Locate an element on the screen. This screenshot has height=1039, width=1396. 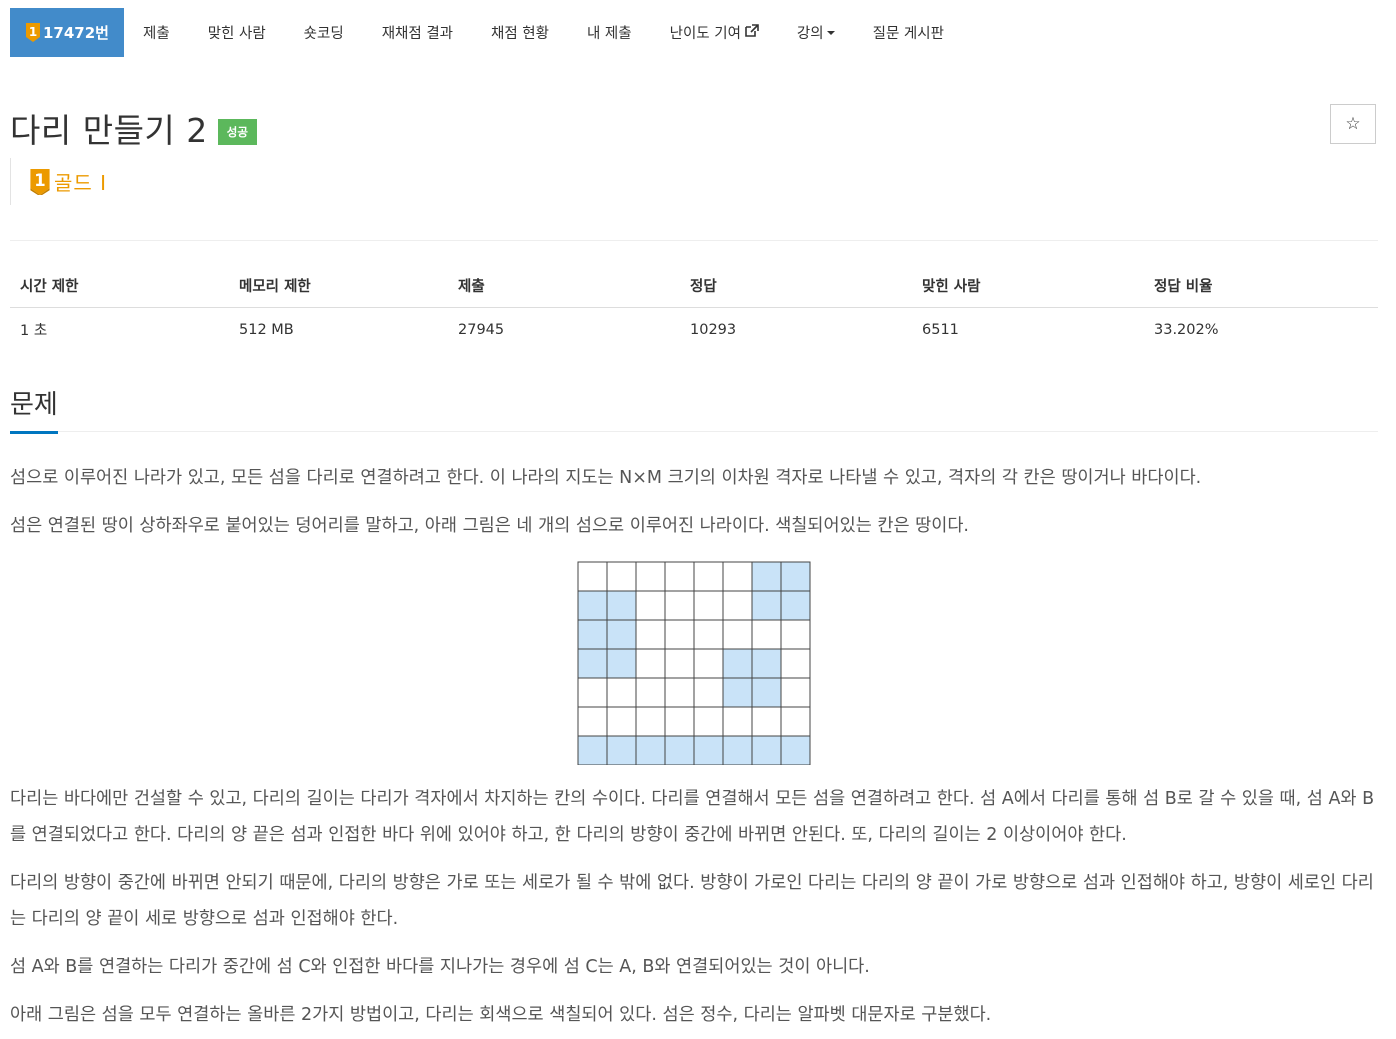
caret-down-icon is located at coordinates (830, 32).